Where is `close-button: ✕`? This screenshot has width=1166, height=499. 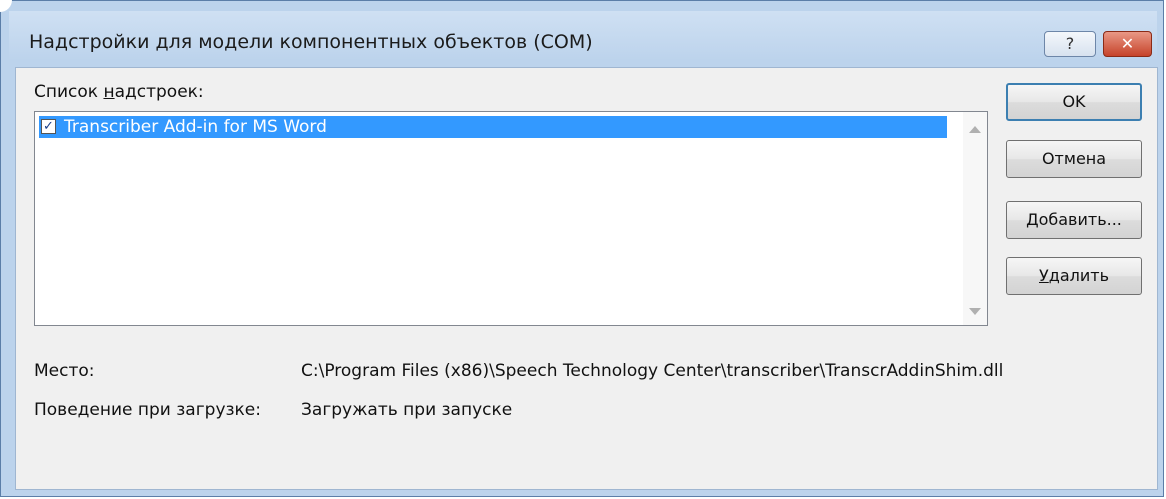 close-button: ✕ is located at coordinates (1127, 44).